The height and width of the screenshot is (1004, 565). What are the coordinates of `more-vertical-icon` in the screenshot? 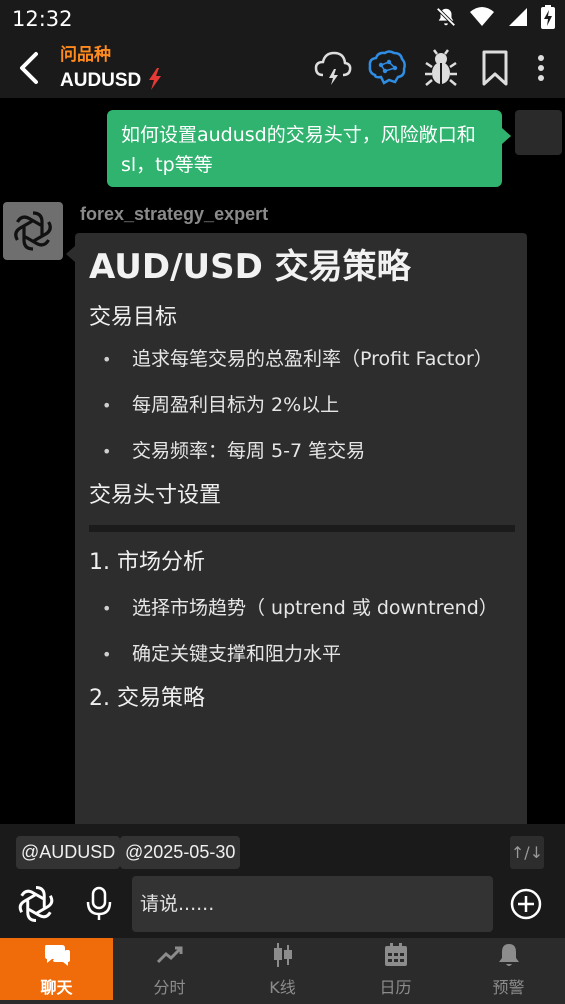 It's located at (541, 68).